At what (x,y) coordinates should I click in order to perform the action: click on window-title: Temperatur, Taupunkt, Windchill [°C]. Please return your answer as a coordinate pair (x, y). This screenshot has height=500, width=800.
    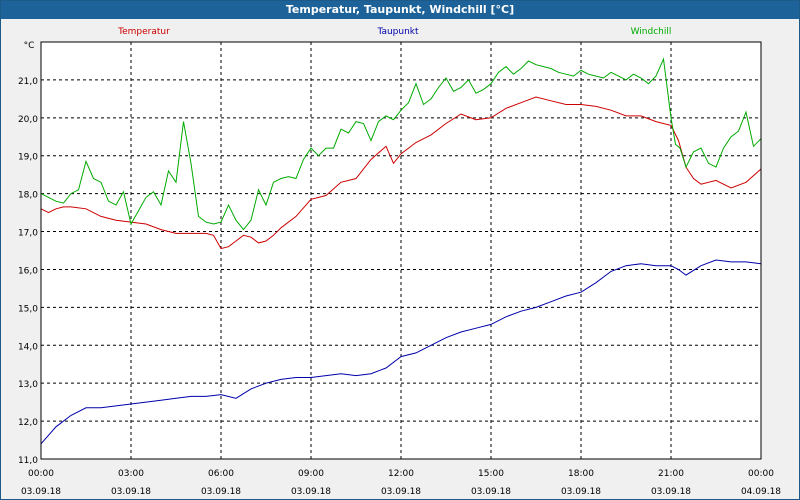
    Looking at the image, I should click on (400, 10).